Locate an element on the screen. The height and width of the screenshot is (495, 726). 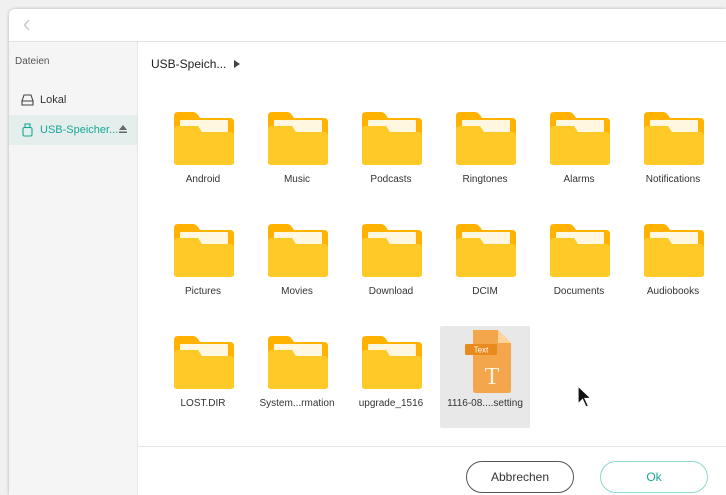
file-name: Alarms is located at coordinates (579, 179).